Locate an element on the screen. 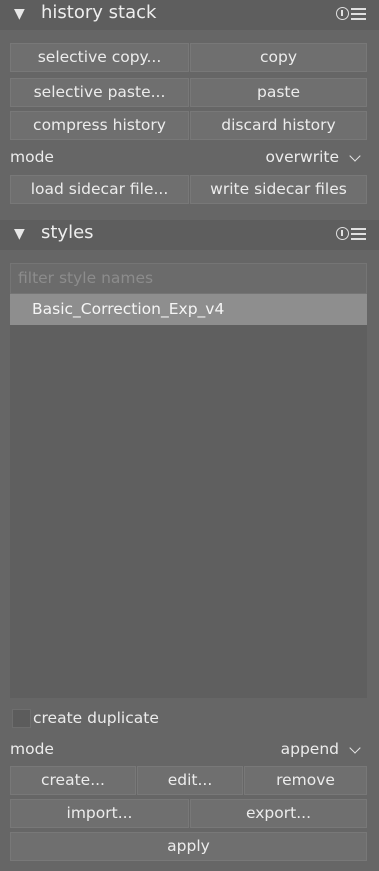  styles-mode-combobox: mode append is located at coordinates (189, 750).